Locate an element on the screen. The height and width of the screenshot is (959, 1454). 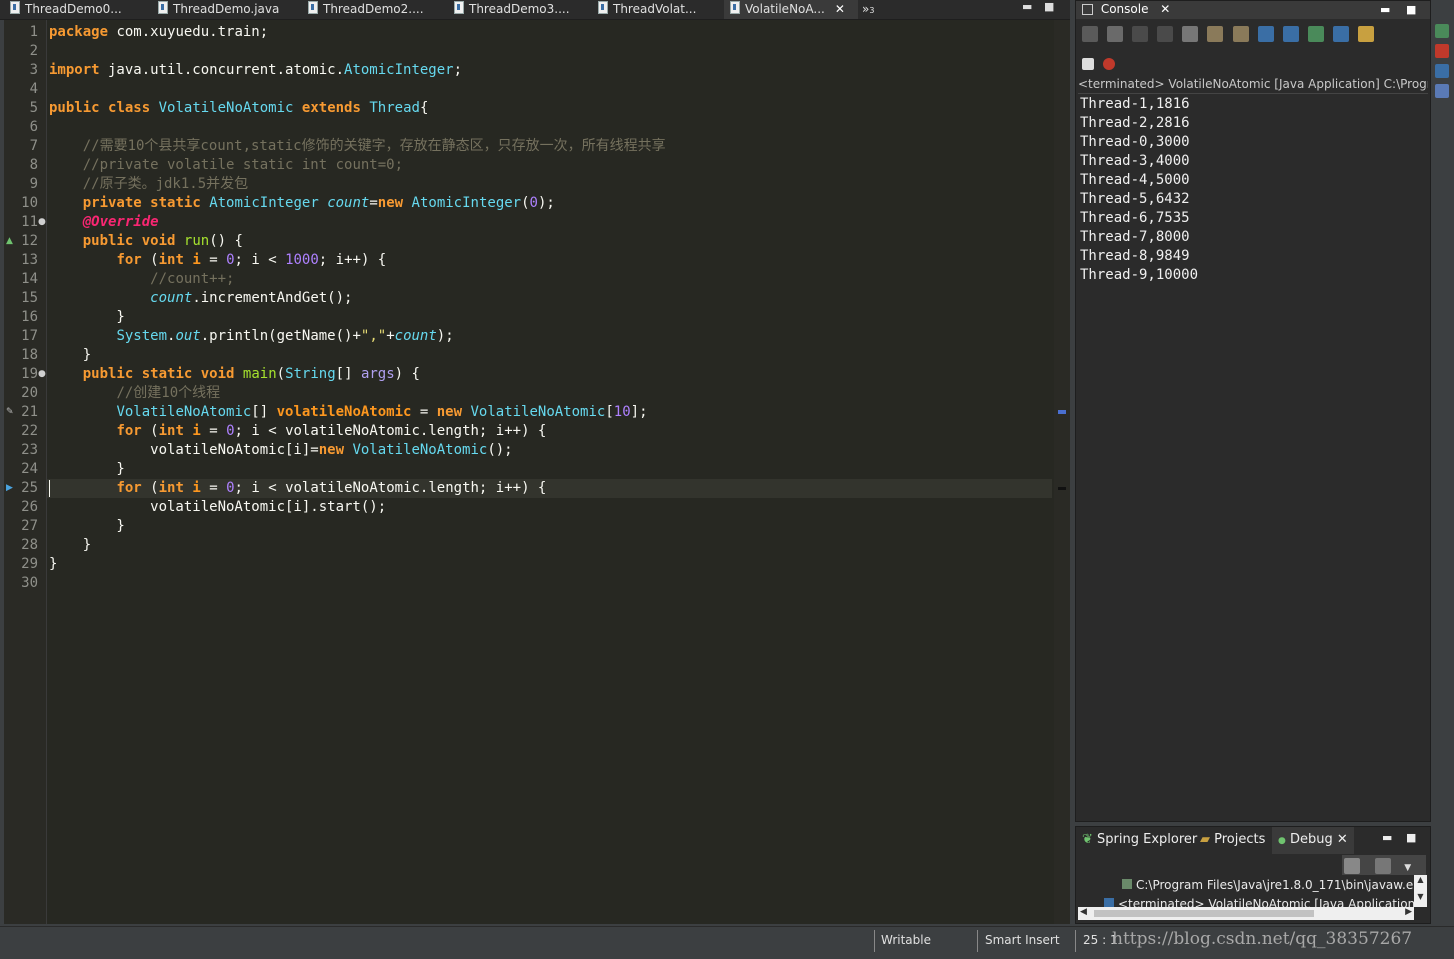
minimize-console-button: ▬ is located at coordinates (1385, 9).